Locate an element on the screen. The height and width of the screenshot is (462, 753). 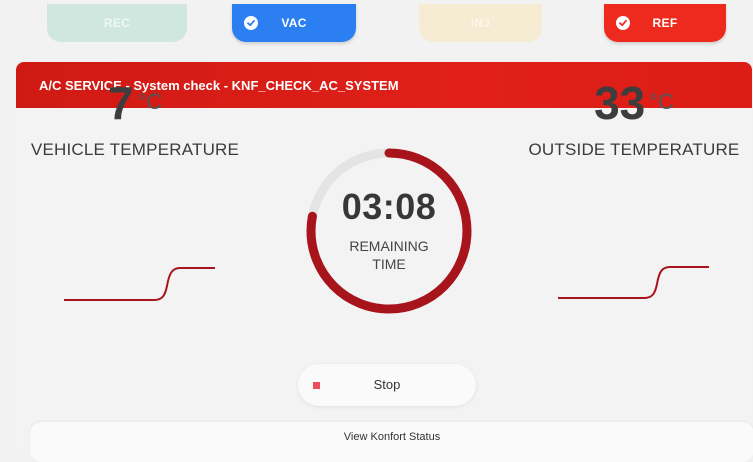
vehicle-temperature-unit: °C is located at coordinates (150, 101).